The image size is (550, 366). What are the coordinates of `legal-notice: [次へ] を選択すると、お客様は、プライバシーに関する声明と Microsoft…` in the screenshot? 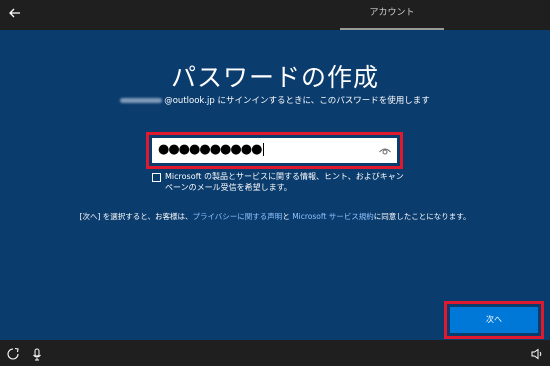 It's located at (275, 216).